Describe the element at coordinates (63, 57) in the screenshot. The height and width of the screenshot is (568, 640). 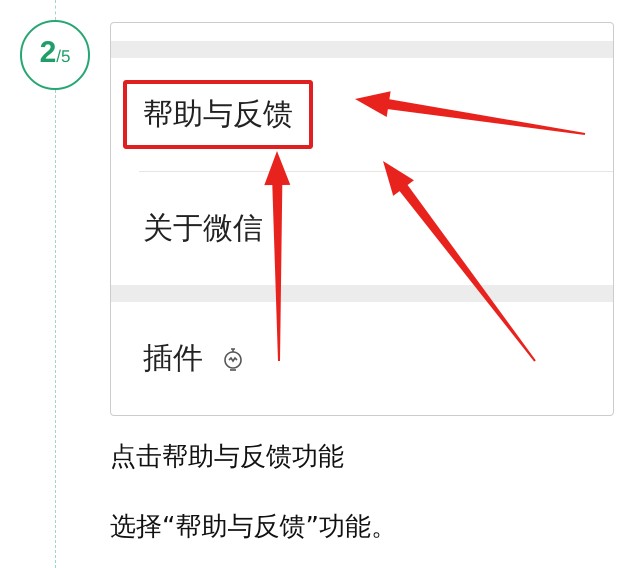
I see `step-total: /5` at that location.